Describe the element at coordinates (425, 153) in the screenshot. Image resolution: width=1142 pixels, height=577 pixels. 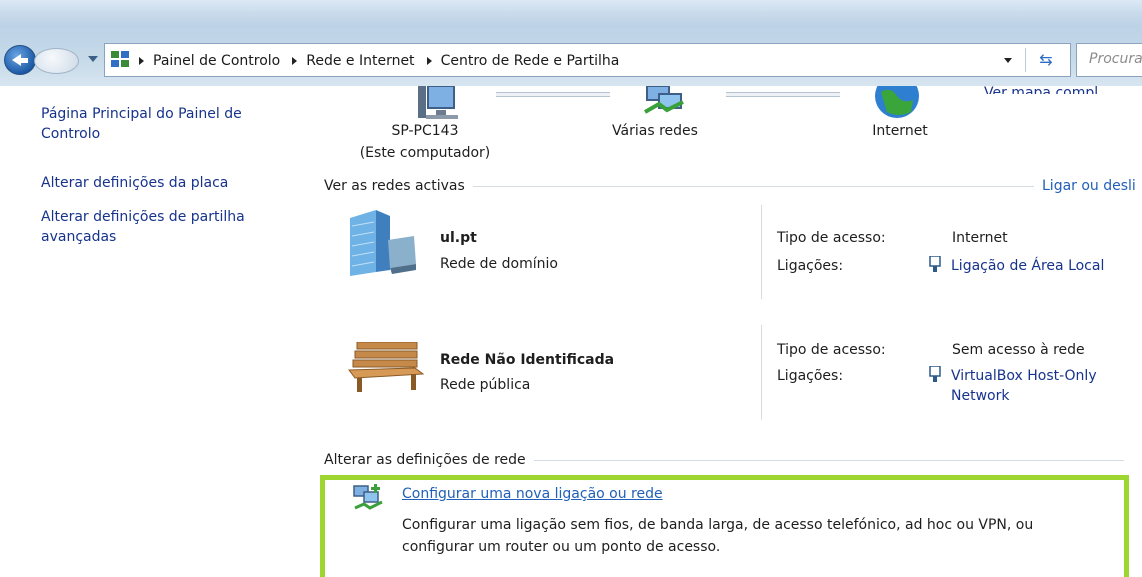
I see `computer-sub: (Este computador)` at that location.